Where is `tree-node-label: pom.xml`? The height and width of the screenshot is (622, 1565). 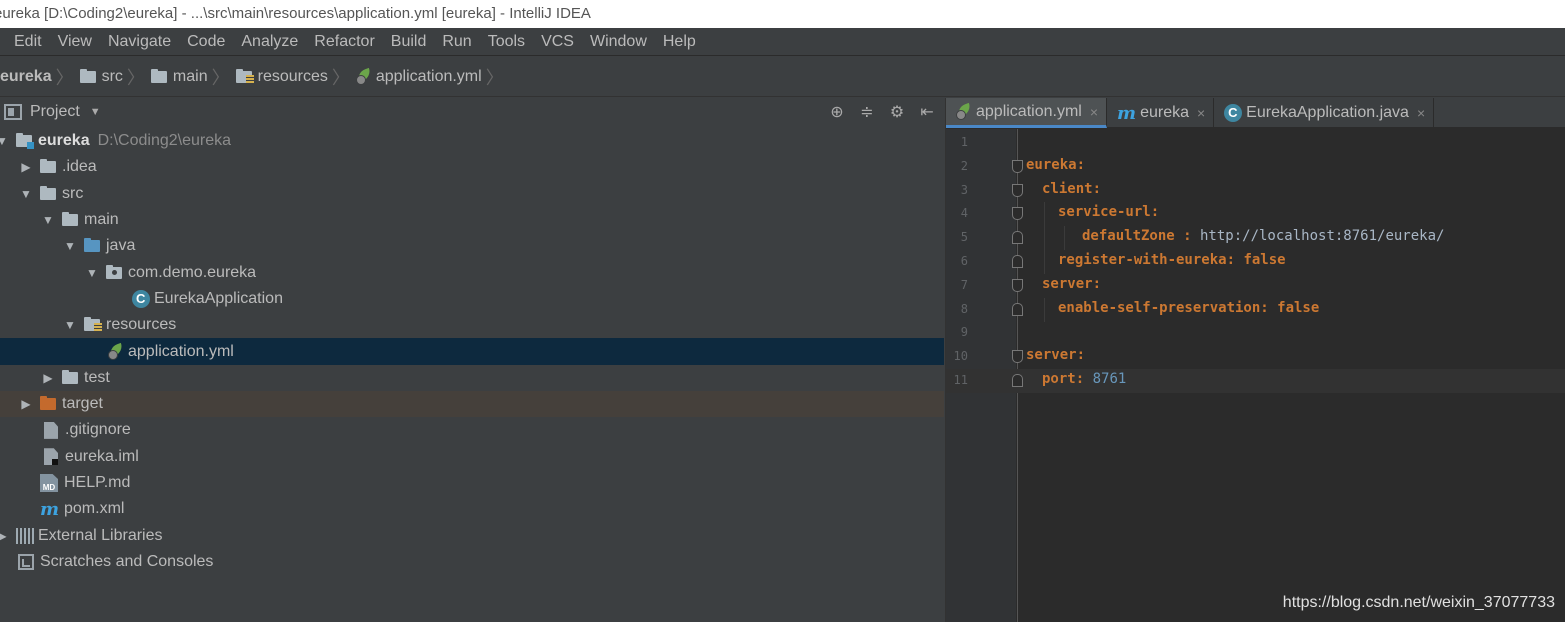
tree-node-label: pom.xml is located at coordinates (94, 509).